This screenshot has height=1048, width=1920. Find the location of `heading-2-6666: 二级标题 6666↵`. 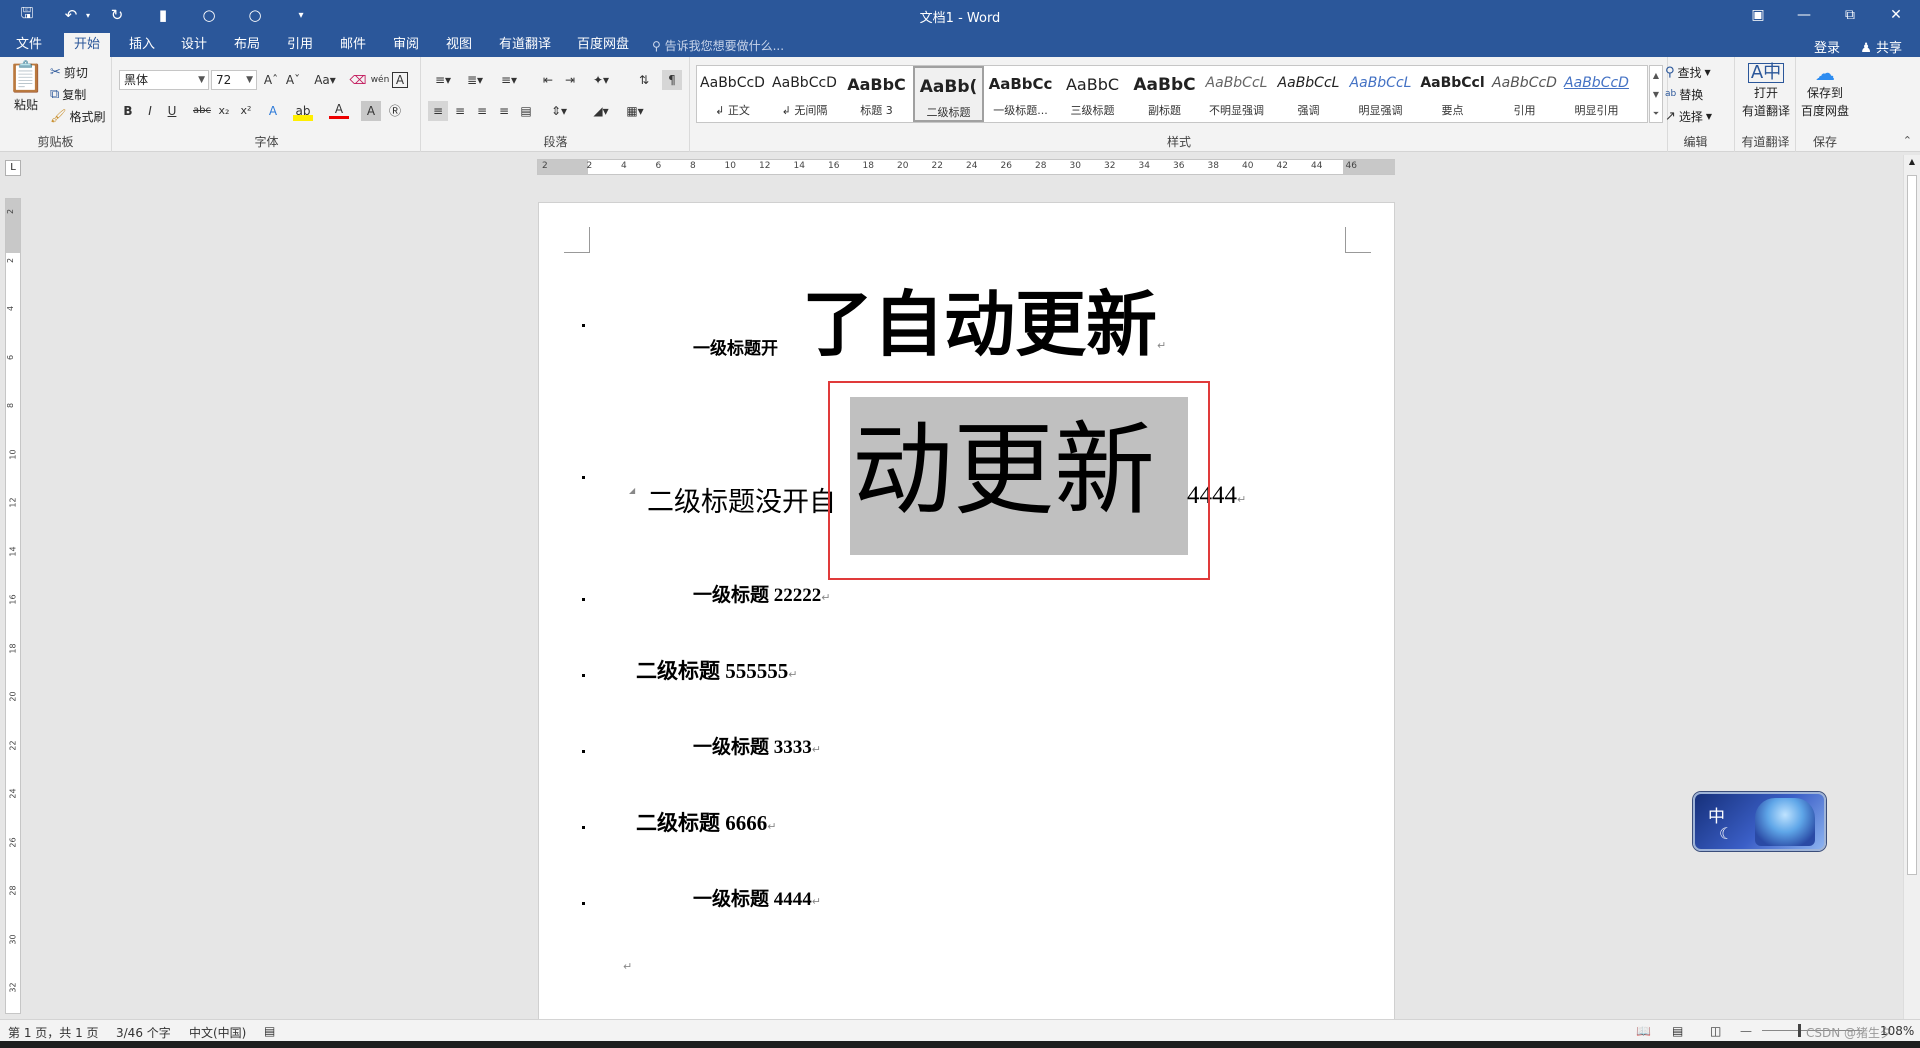

heading-2-6666: 二级标题 6666↵ is located at coordinates (706, 822).